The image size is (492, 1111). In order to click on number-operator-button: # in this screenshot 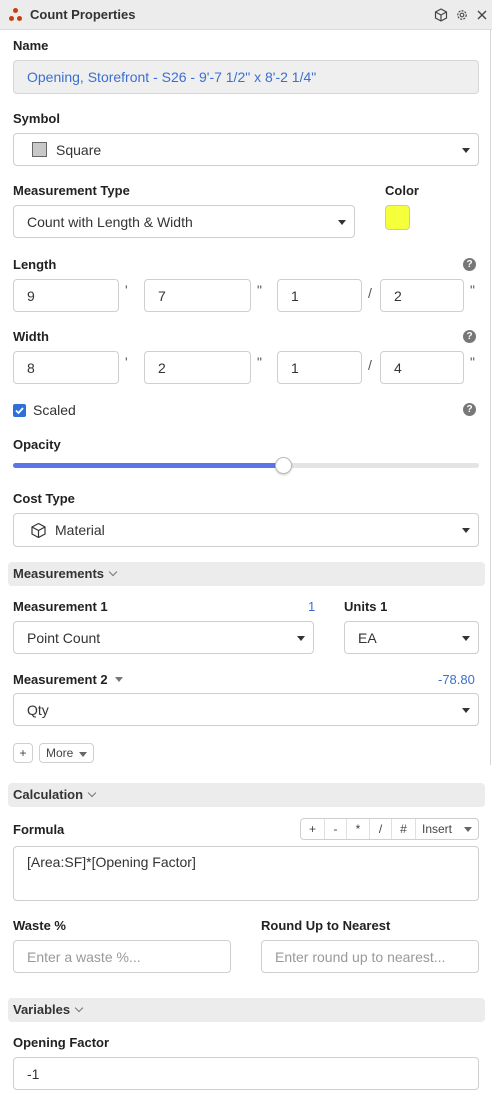, I will do `click(404, 829)`.